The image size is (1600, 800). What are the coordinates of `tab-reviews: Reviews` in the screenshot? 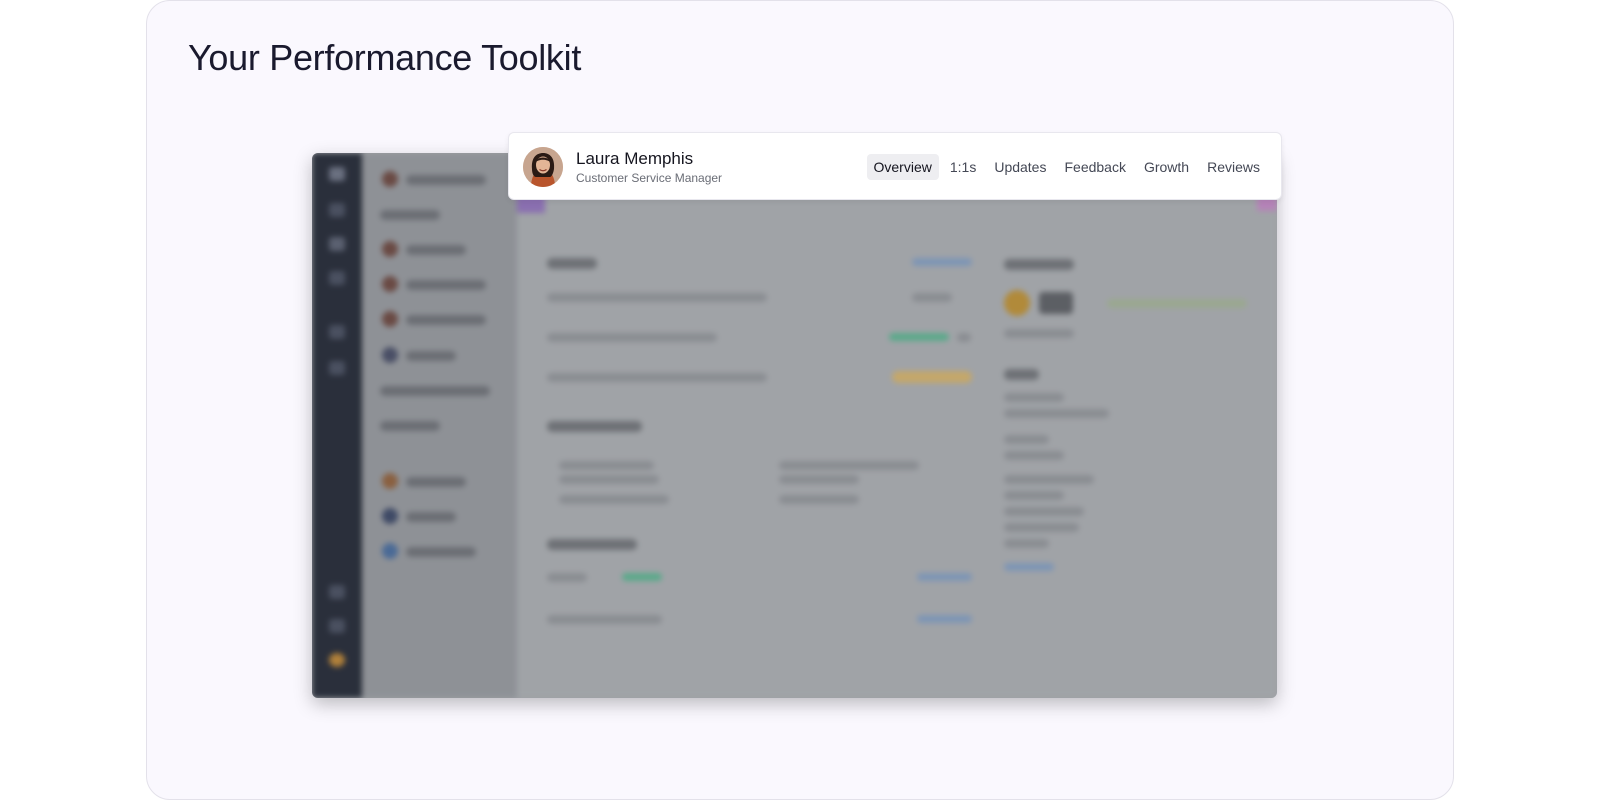 It's located at (1233, 167).